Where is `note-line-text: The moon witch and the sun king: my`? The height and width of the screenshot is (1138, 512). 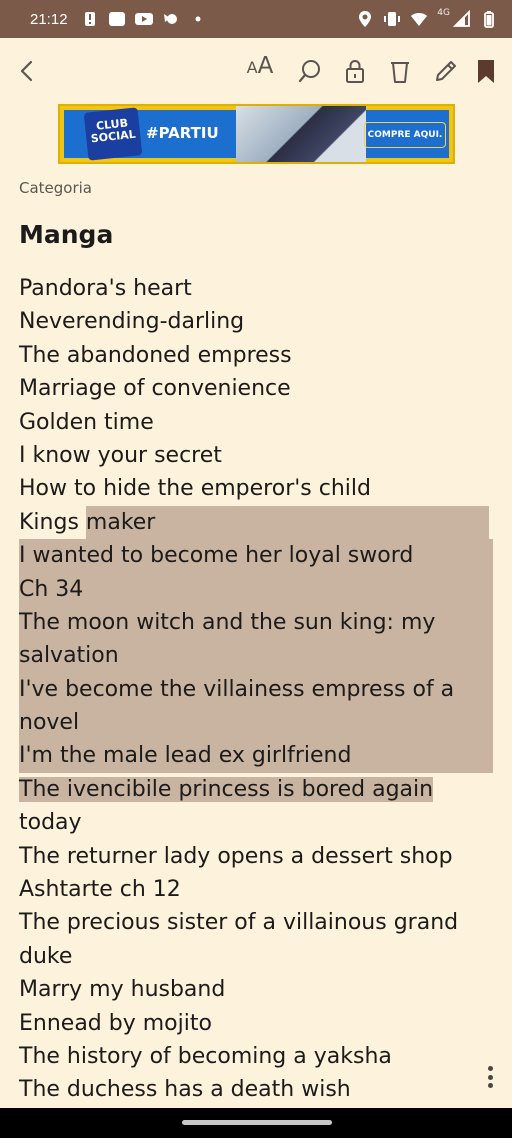 note-line-text: The moon witch and the sun king: my is located at coordinates (227, 622).